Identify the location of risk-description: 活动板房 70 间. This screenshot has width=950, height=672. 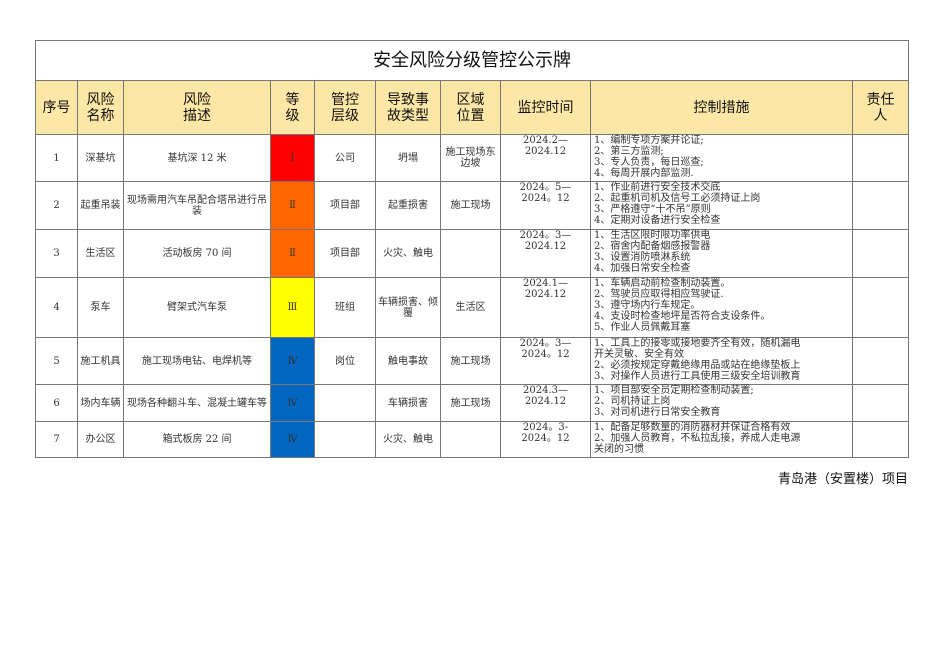
(197, 253).